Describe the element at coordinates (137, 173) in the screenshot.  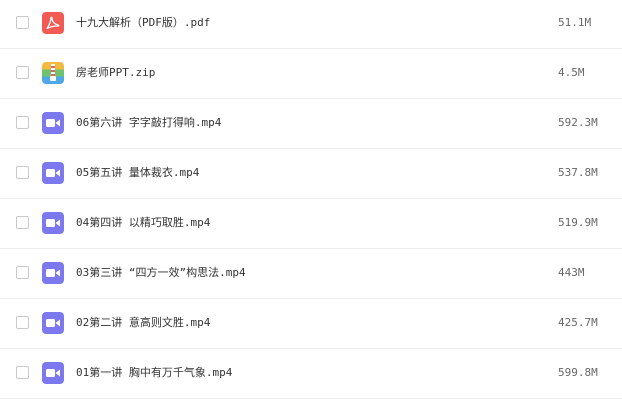
I see `file-name: 05第五讲 量体裁衣.mp4` at that location.